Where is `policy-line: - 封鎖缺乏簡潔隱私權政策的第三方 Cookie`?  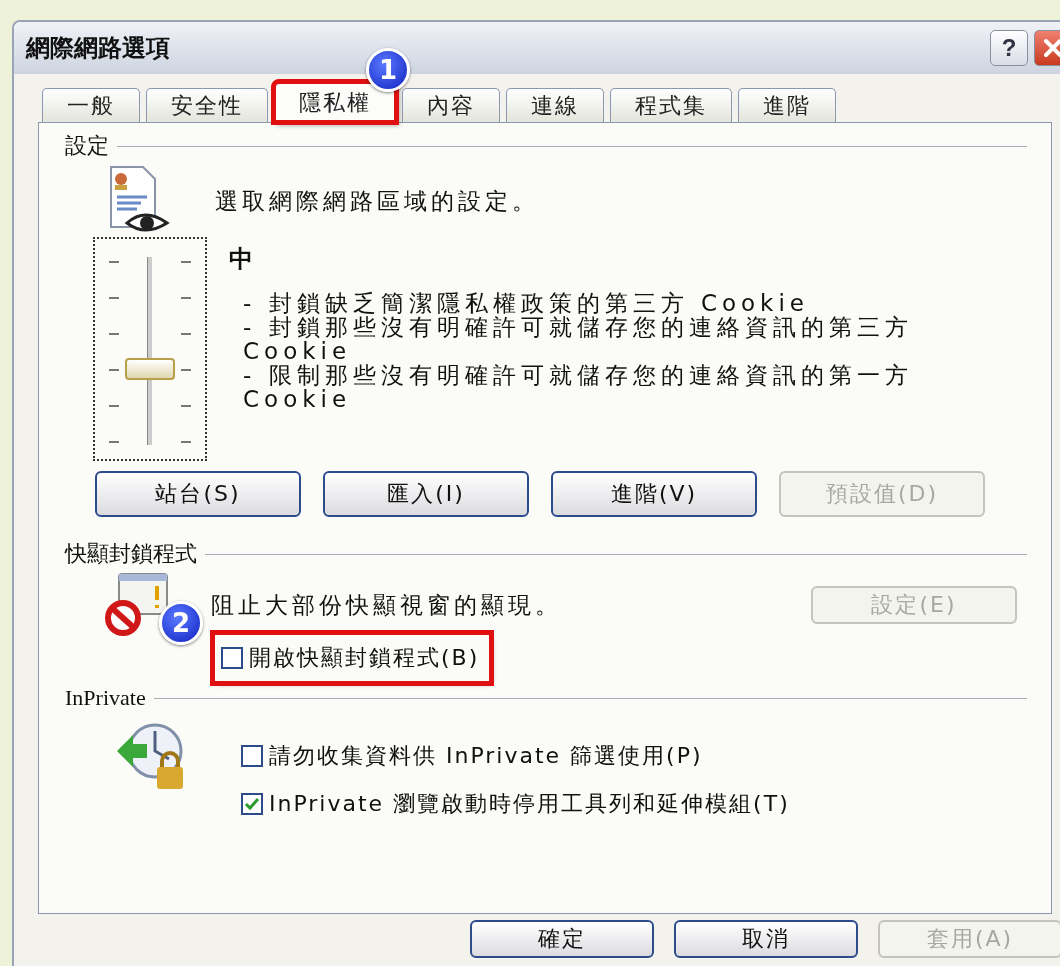
policy-line: - 封鎖缺乏簡潔隱私權政策的第三方 Cookie is located at coordinates (526, 303).